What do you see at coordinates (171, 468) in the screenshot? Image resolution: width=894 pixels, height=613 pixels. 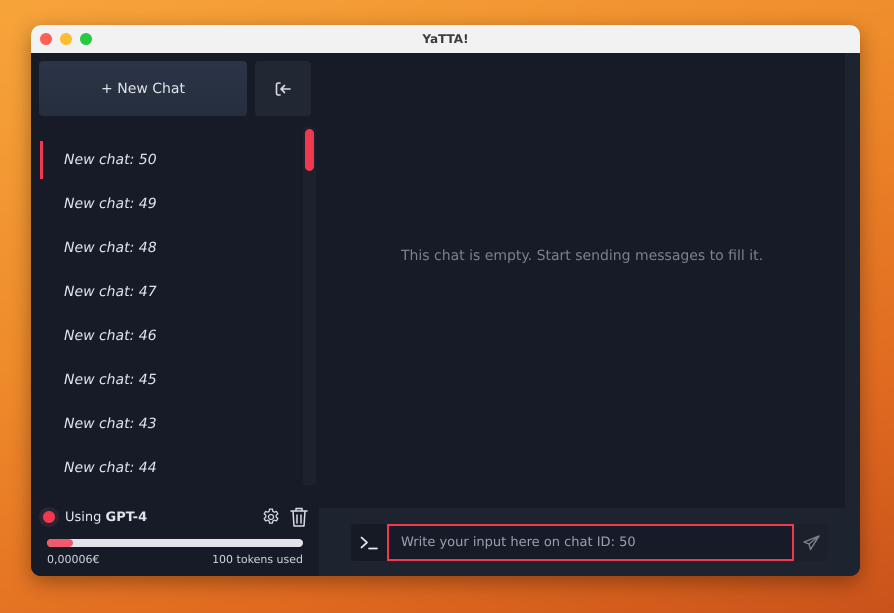 I see `chat-list-item: New chat: 44` at bounding box center [171, 468].